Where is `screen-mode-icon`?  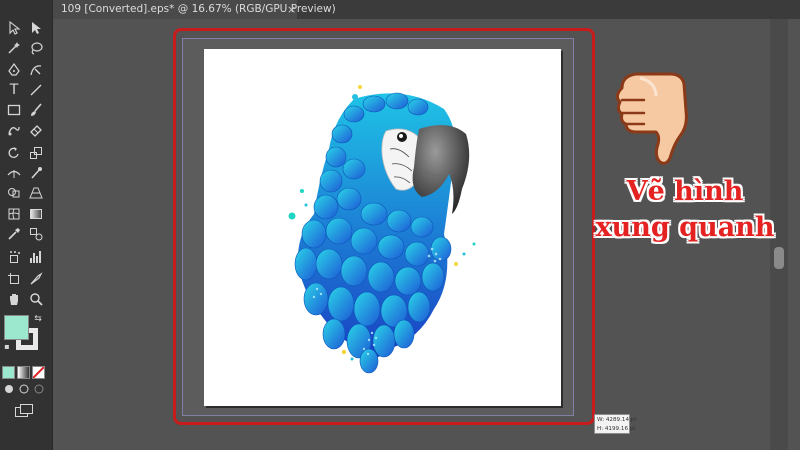 screen-mode-icon is located at coordinates (24, 411).